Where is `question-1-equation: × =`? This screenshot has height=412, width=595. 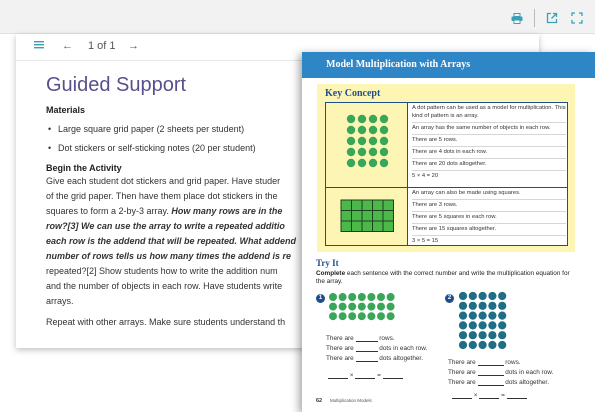
question-1-equation: × = is located at coordinates (365, 375).